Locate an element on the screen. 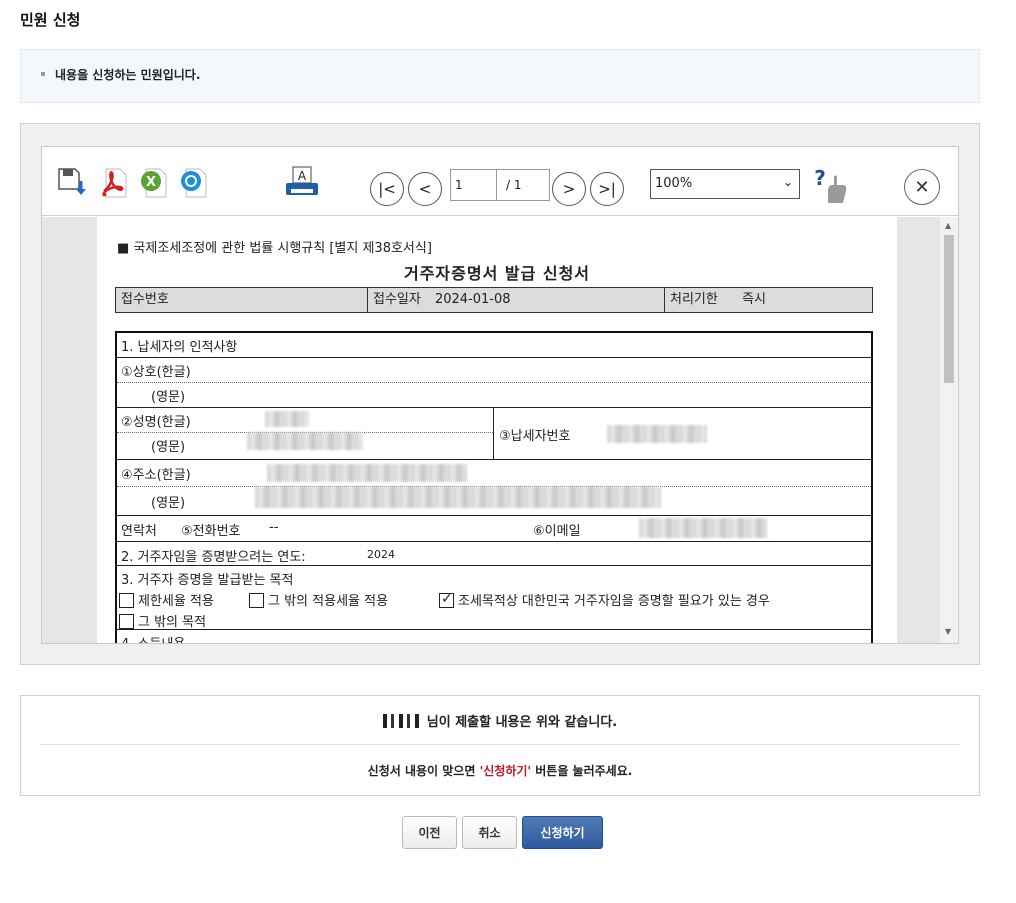  receipt-date-value: 2024-01-08 is located at coordinates (472, 299).